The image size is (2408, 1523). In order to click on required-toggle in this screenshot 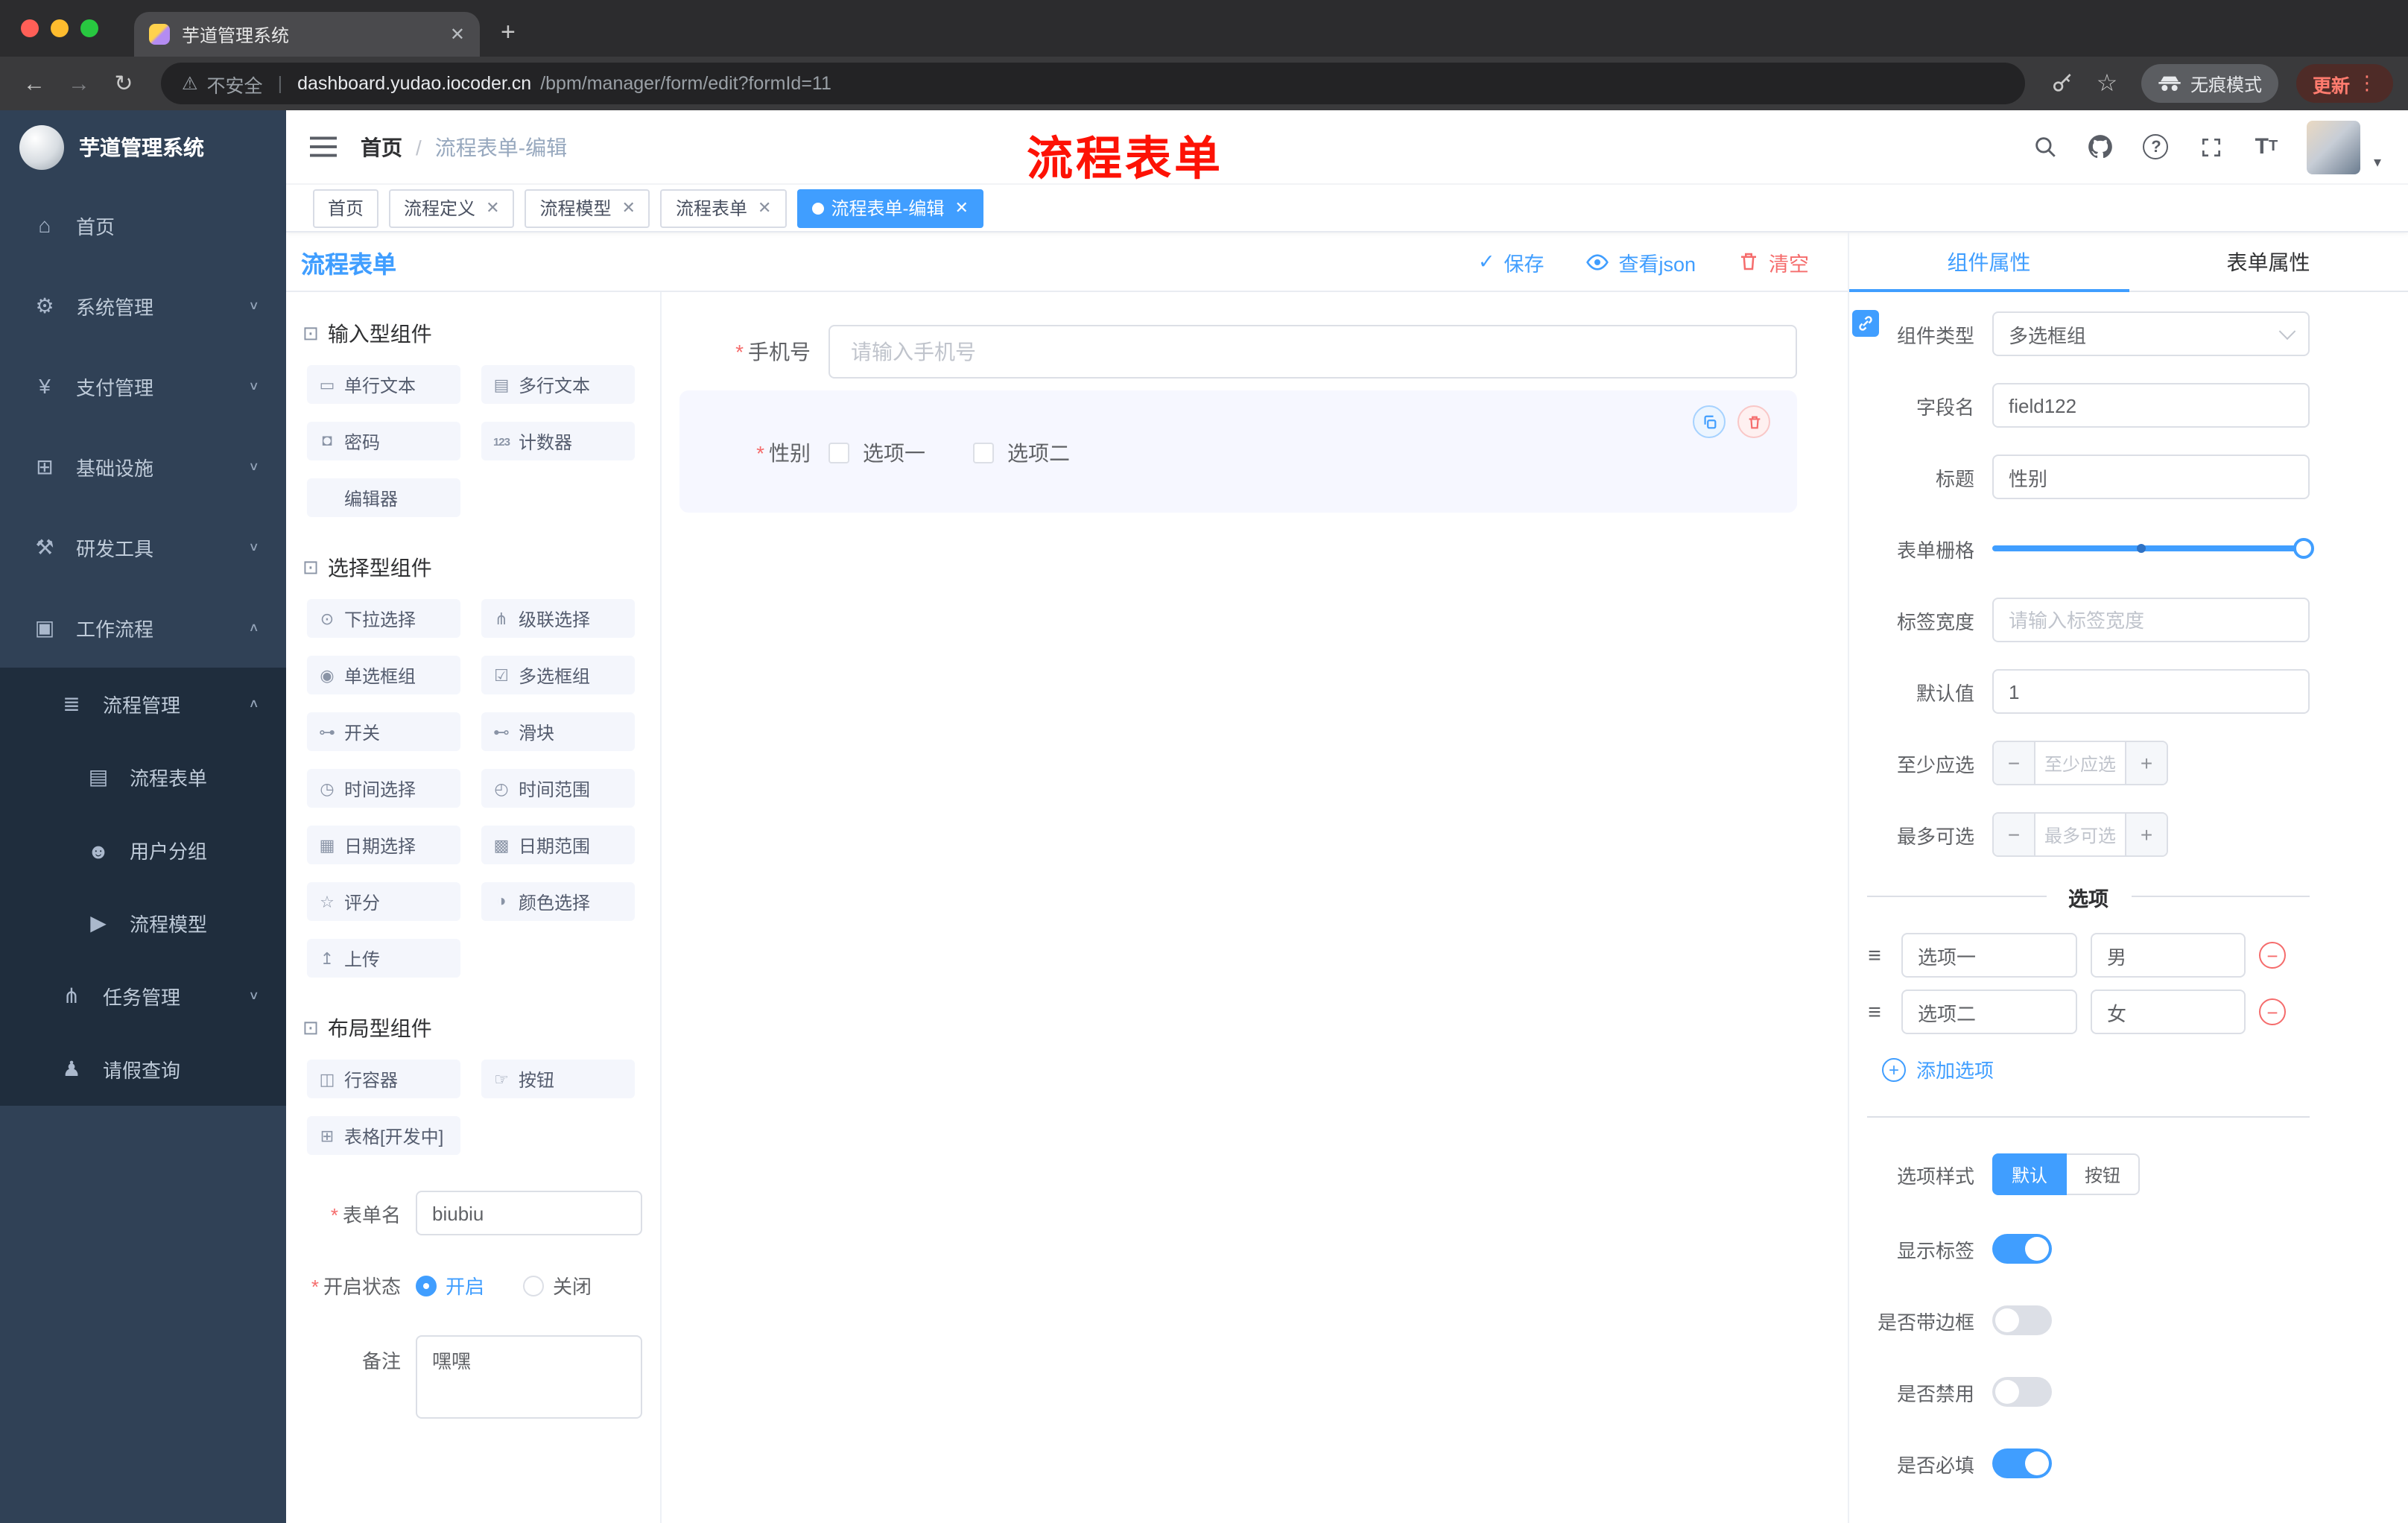, I will do `click(2022, 1463)`.